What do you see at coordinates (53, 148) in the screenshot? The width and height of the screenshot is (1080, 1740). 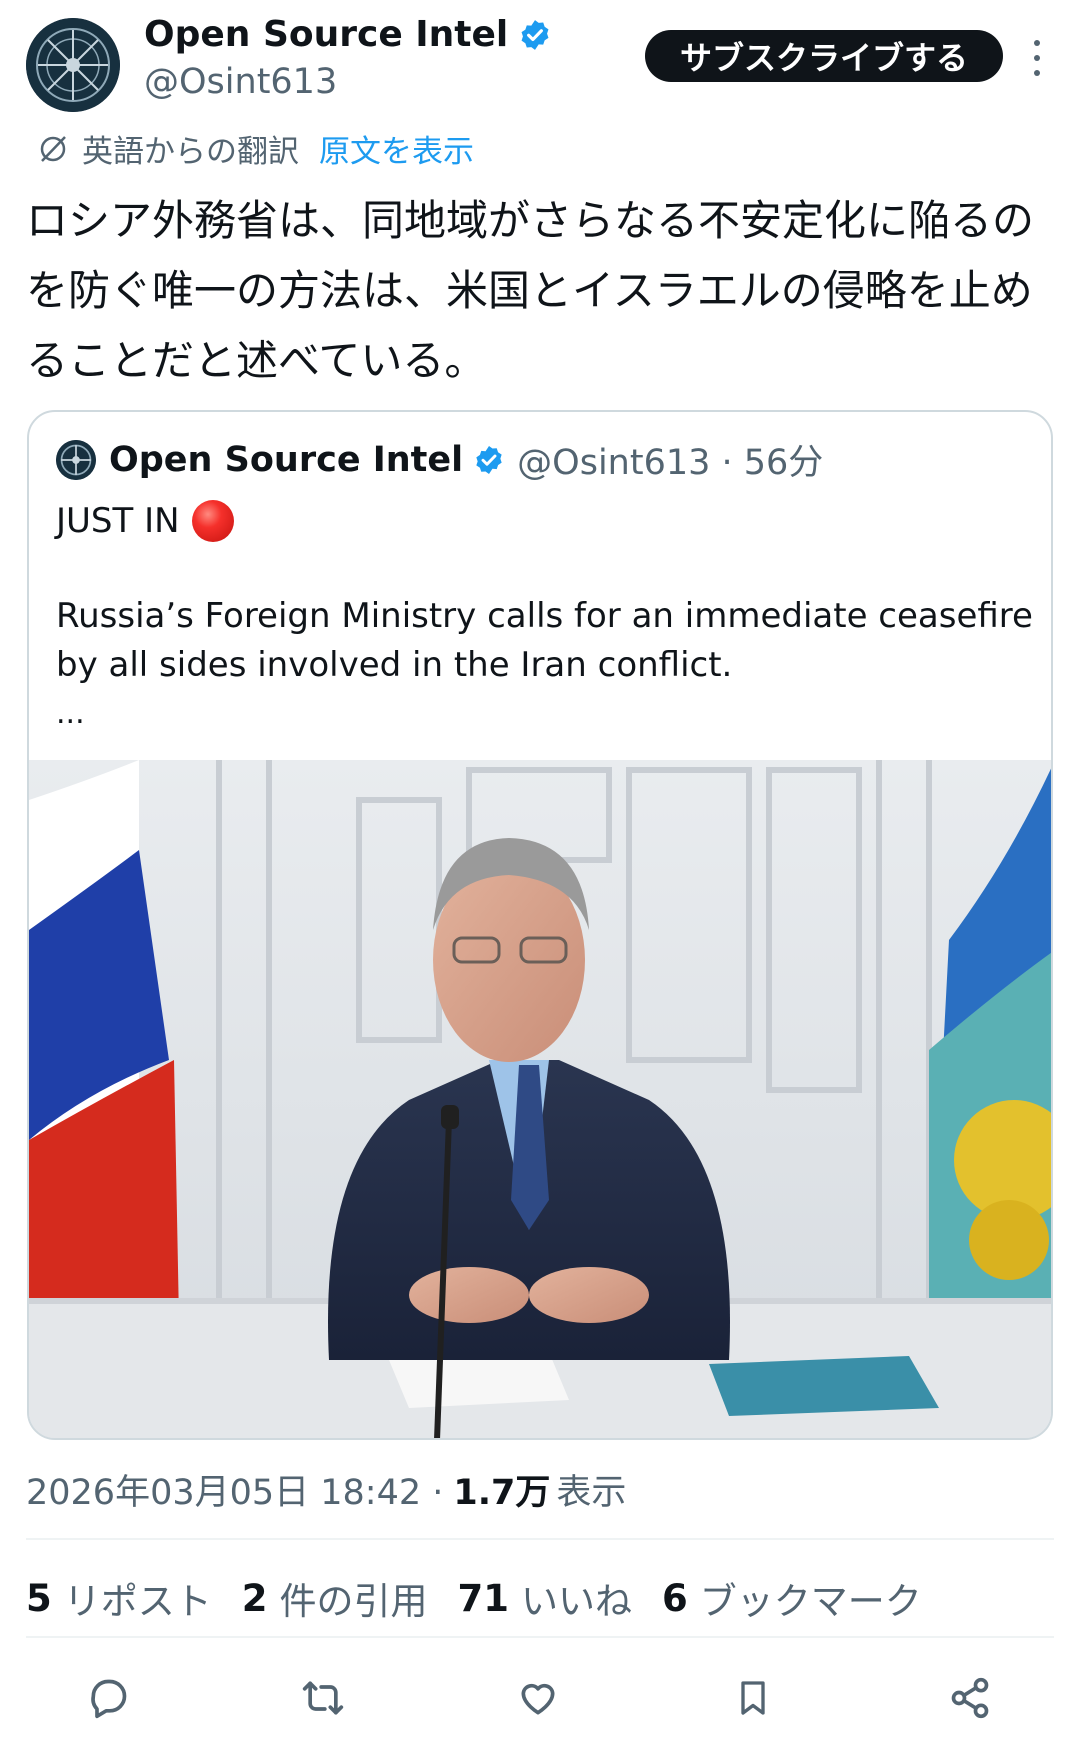 I see `translate-icon` at bounding box center [53, 148].